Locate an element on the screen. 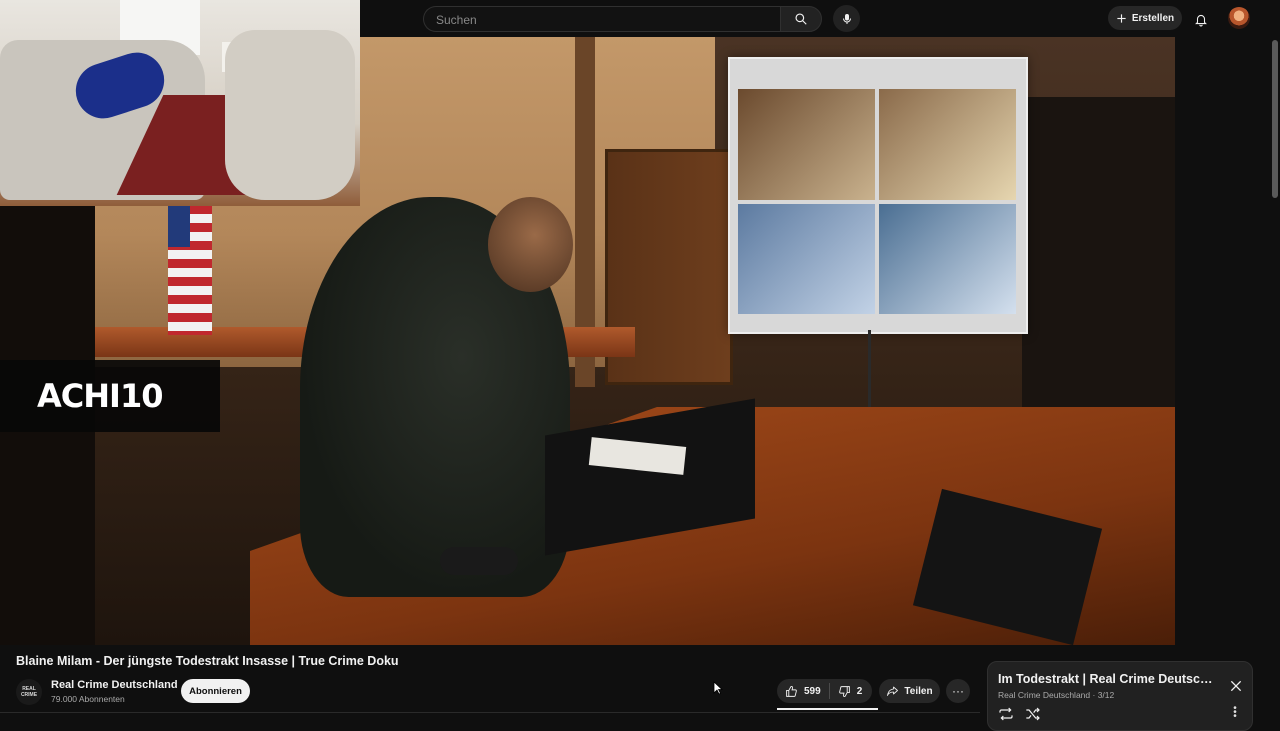 This screenshot has width=1280, height=731. thumbs-down-icon is located at coordinates (844, 691).